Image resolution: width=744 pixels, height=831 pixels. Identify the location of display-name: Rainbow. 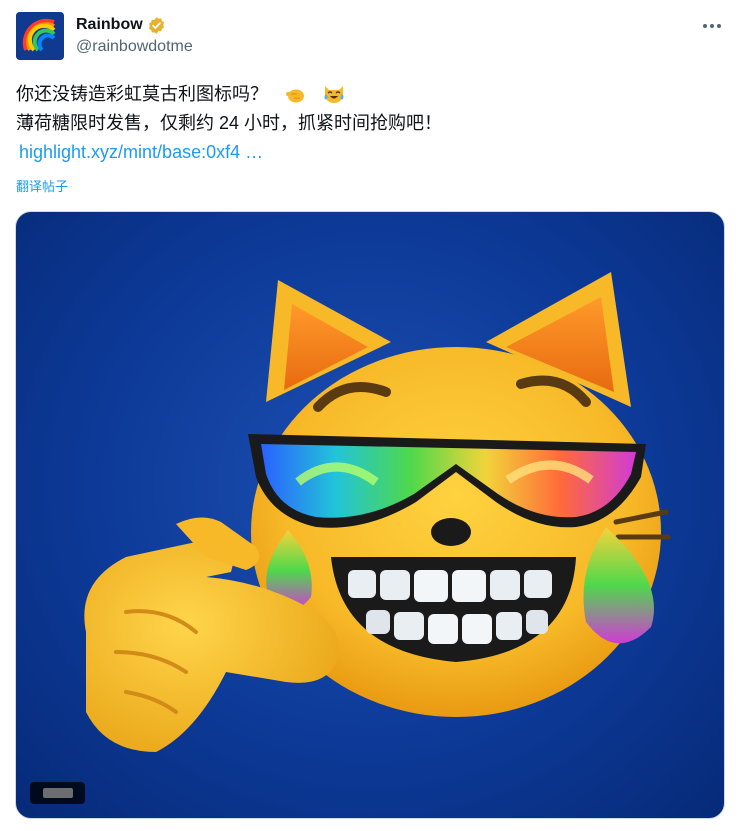
(109, 25).